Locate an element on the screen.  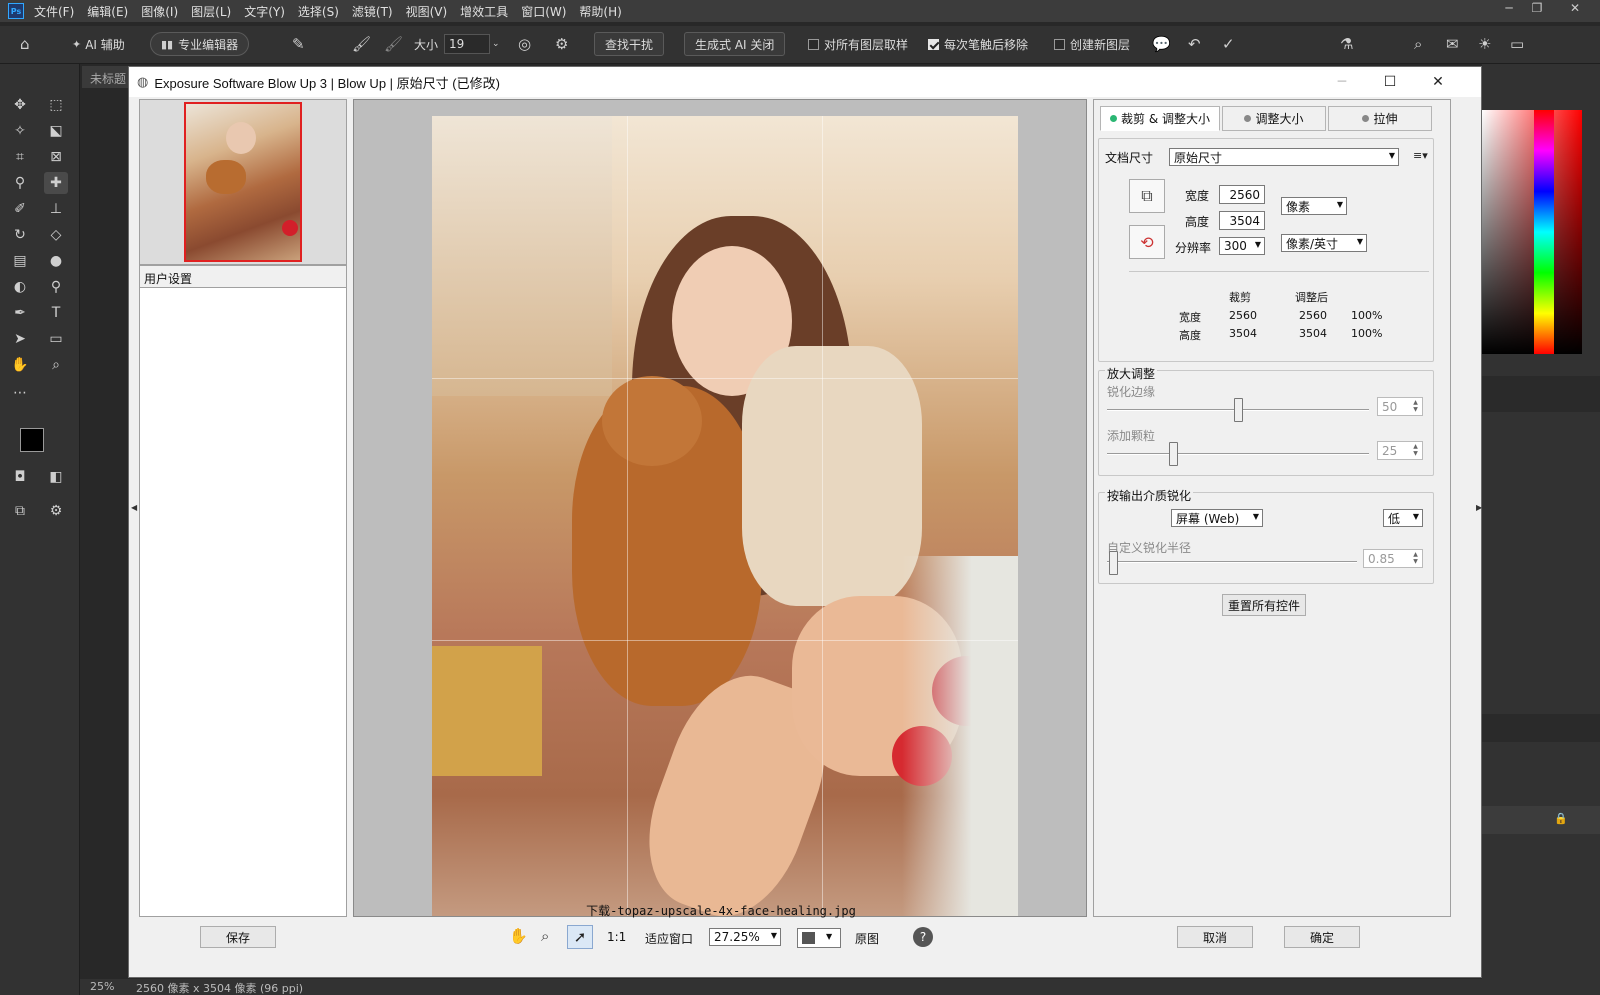
hue-slider is located at coordinates (1544, 232).